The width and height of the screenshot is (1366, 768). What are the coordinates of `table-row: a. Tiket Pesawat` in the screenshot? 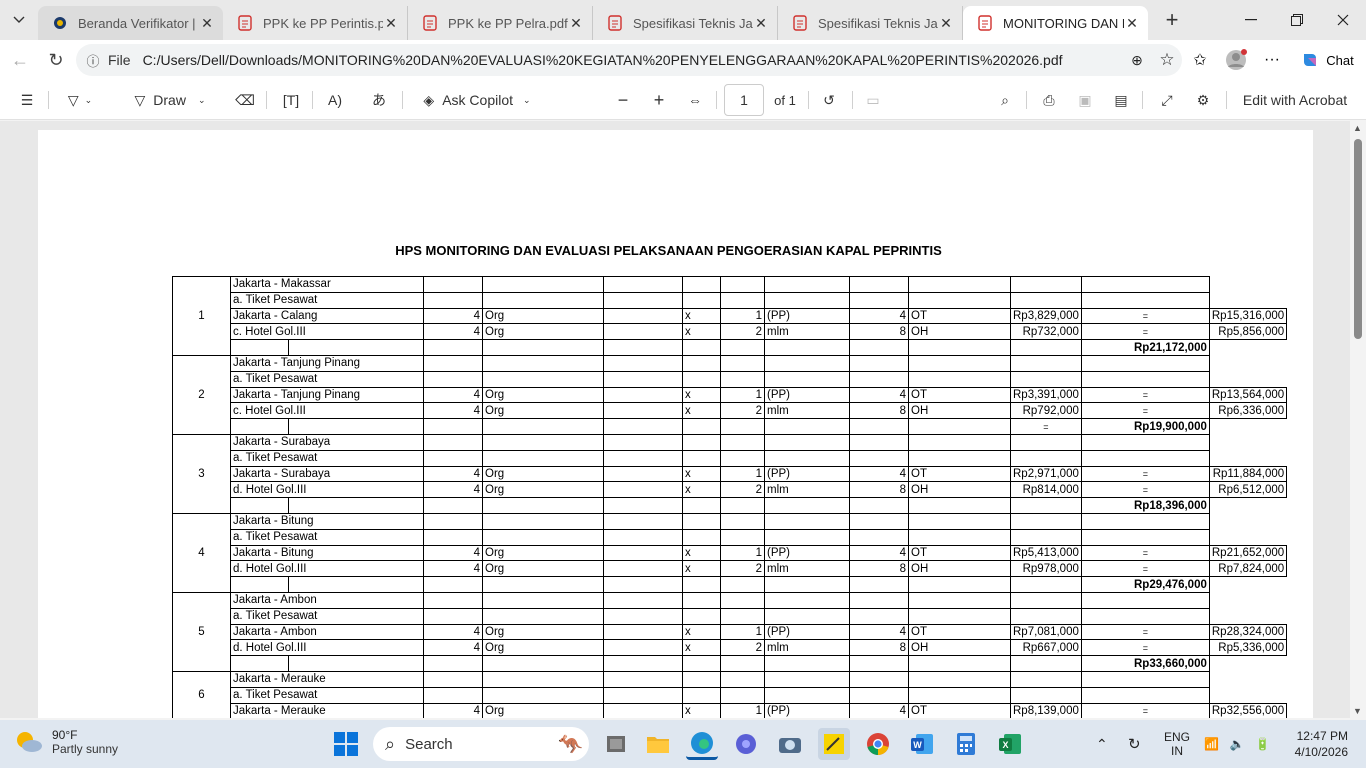 It's located at (730, 300).